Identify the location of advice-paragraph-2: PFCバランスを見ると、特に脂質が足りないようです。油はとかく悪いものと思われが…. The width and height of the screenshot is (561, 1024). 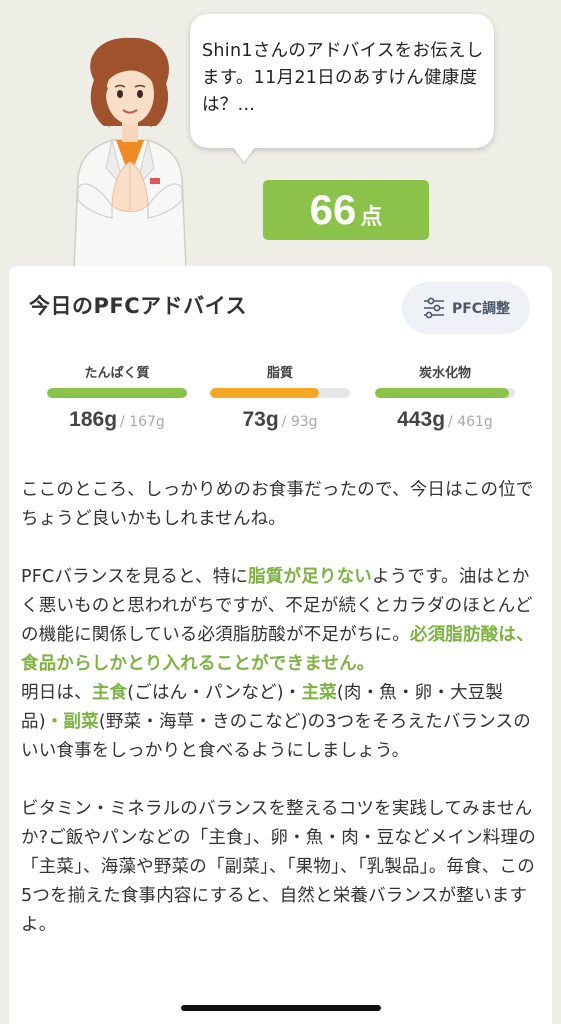
(282, 621).